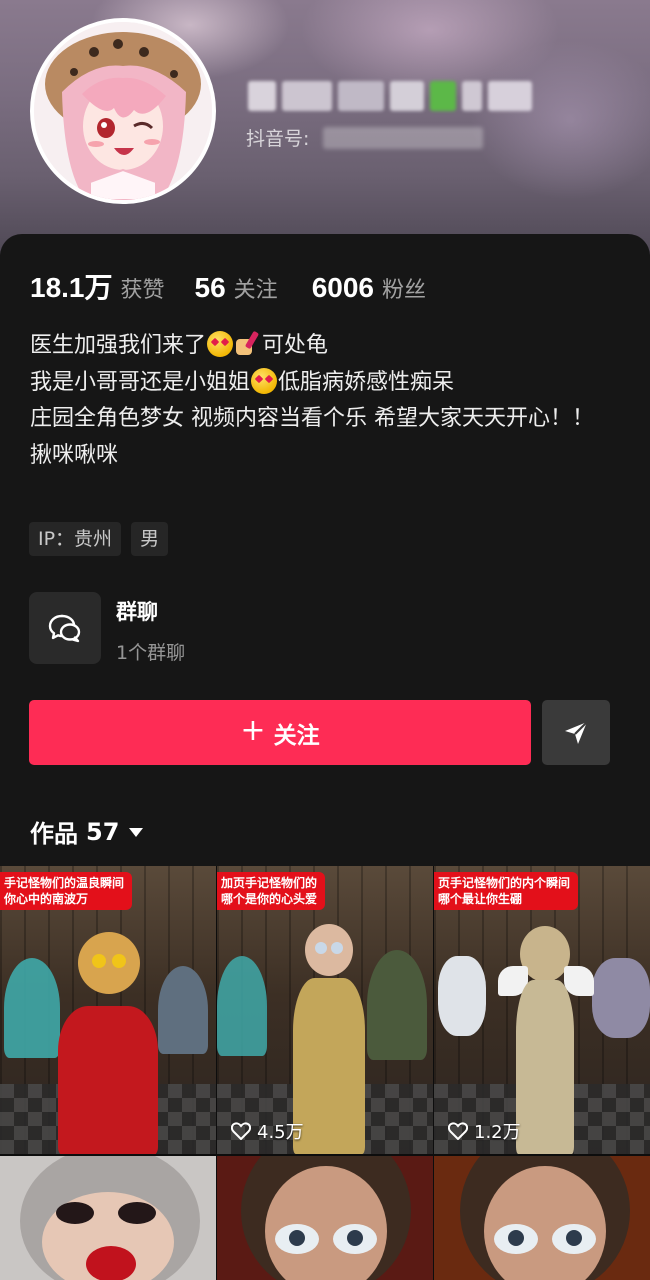 Image resolution: width=650 pixels, height=1280 pixels. What do you see at coordinates (278, 139) in the screenshot?
I see `douyin-id-label: 抖音号:` at bounding box center [278, 139].